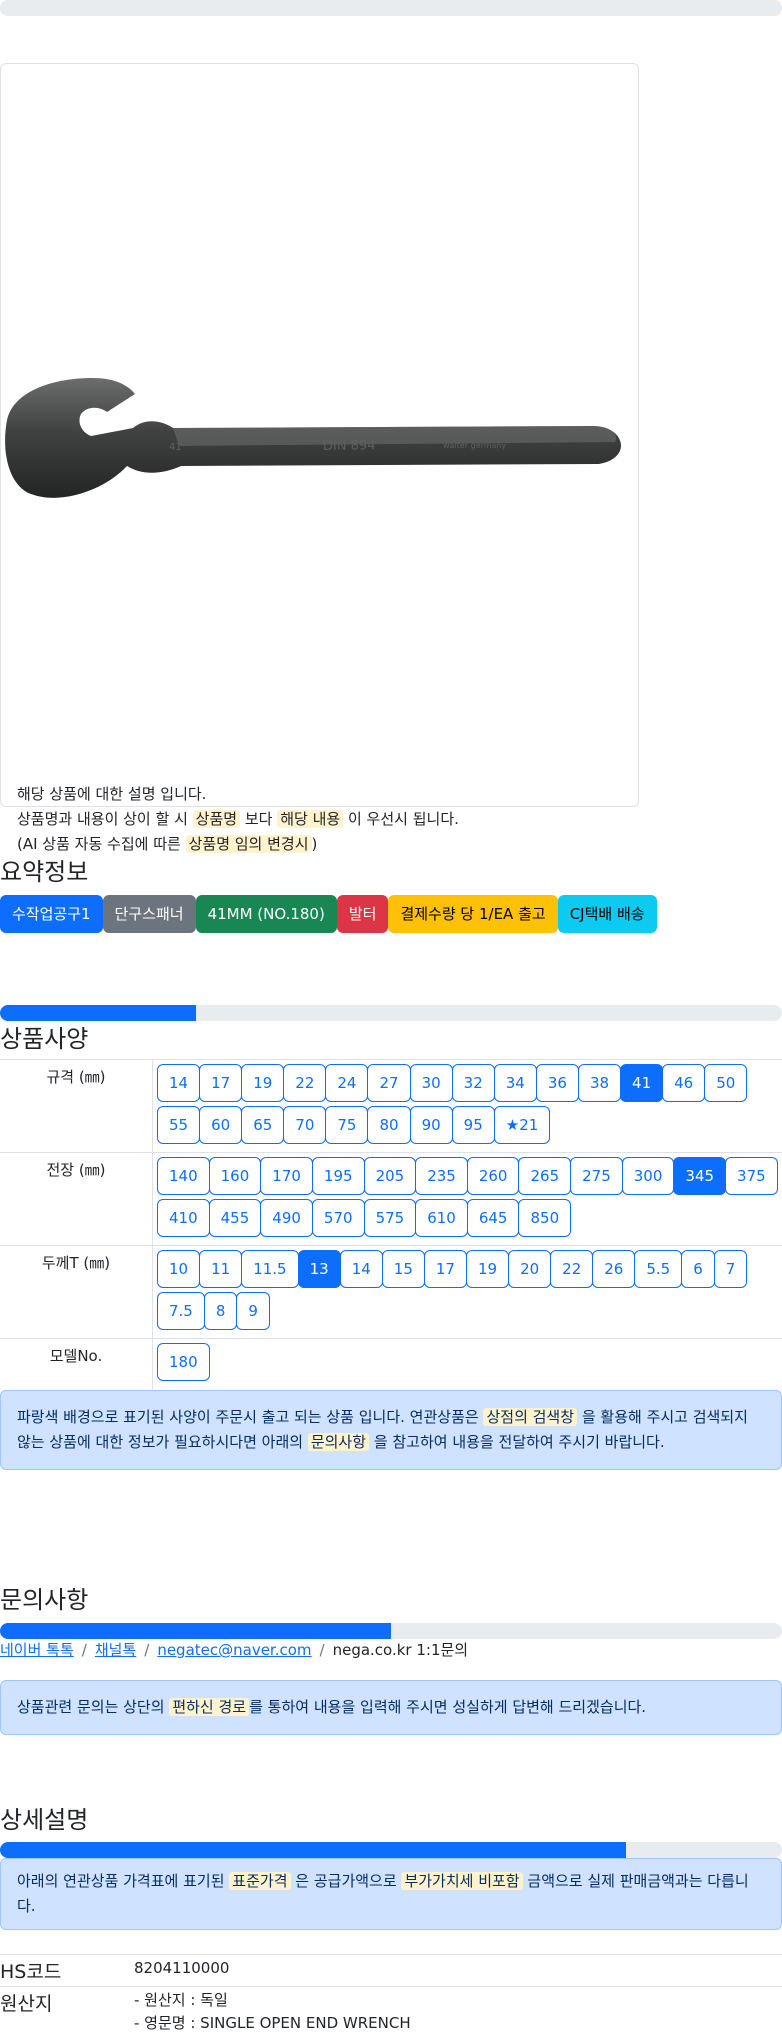 This screenshot has height=2037, width=782. I want to click on spec-option: 26, so click(613, 1269).